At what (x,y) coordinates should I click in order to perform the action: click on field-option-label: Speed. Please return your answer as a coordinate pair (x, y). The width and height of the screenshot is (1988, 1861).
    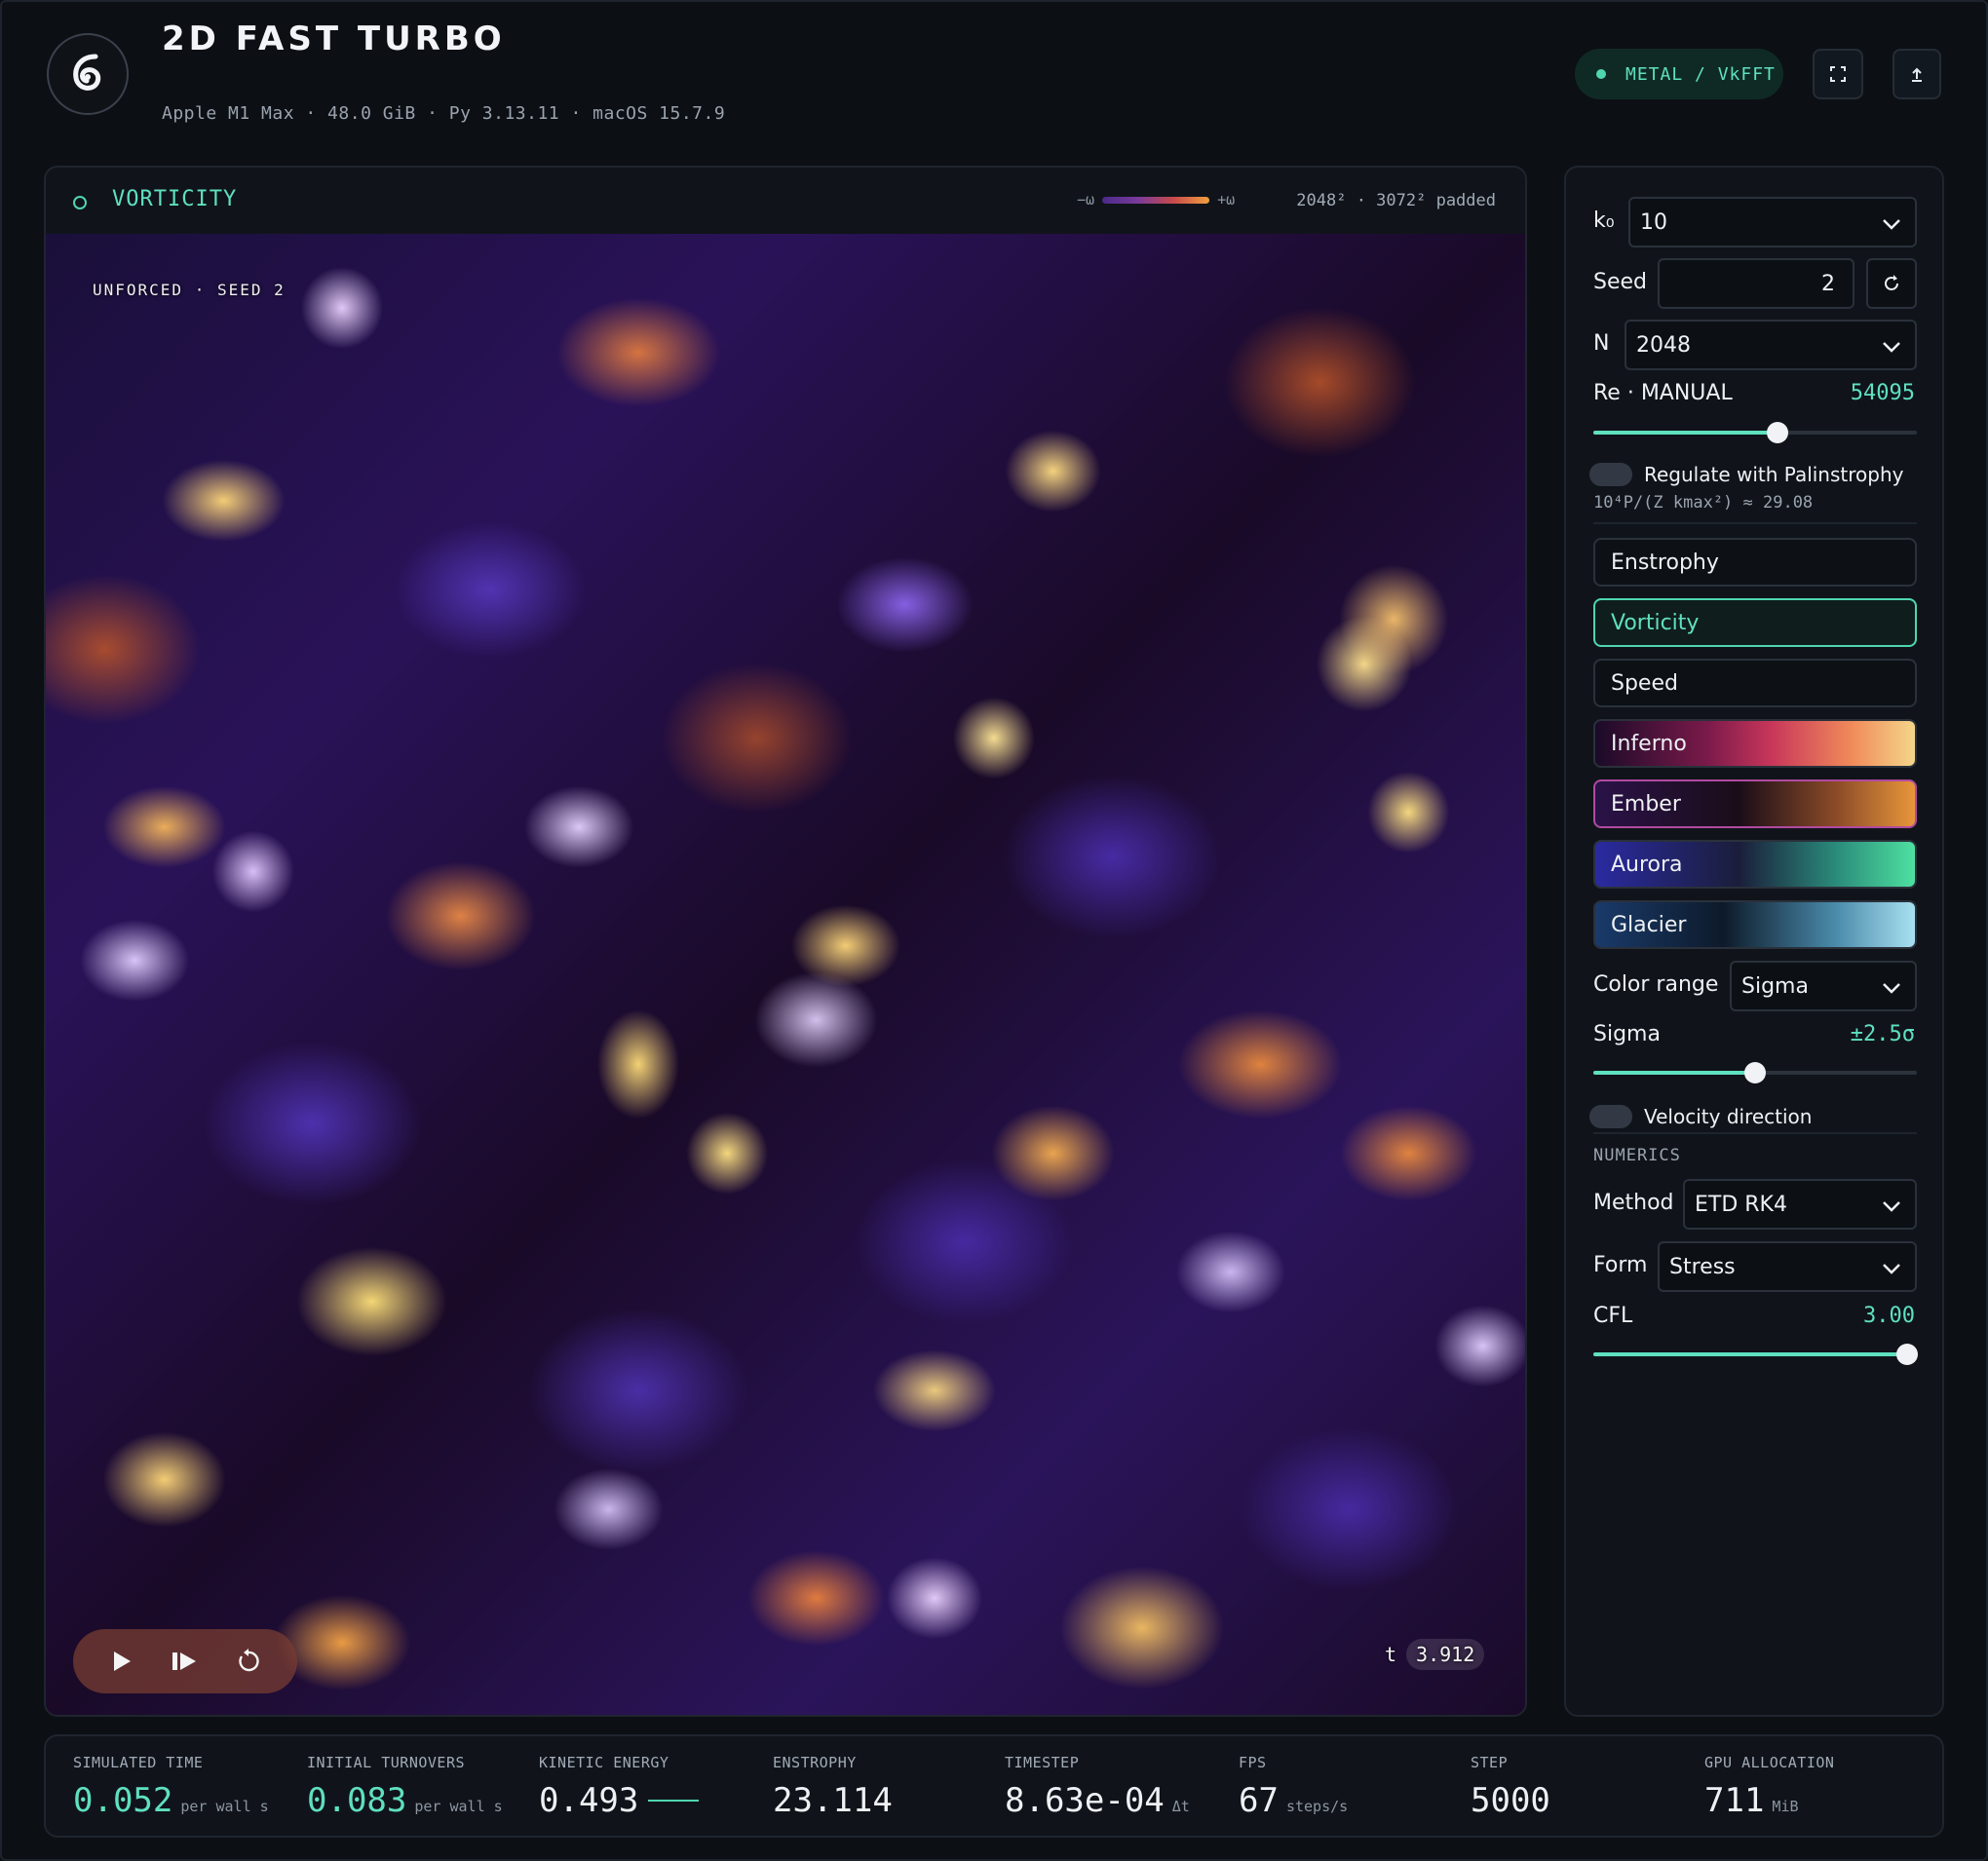
    Looking at the image, I should click on (1644, 683).